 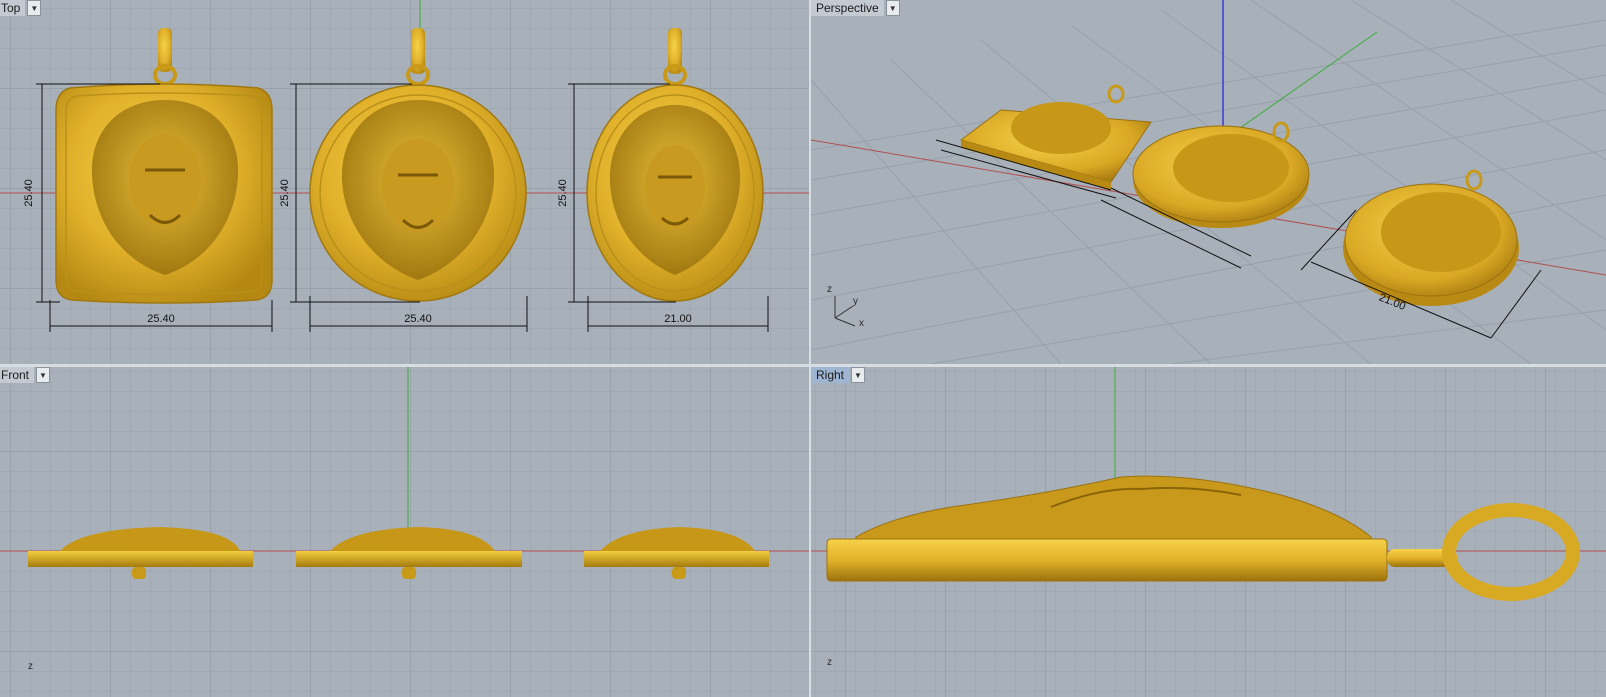 I want to click on viewport-title-right: Right ▼, so click(x=838, y=375).